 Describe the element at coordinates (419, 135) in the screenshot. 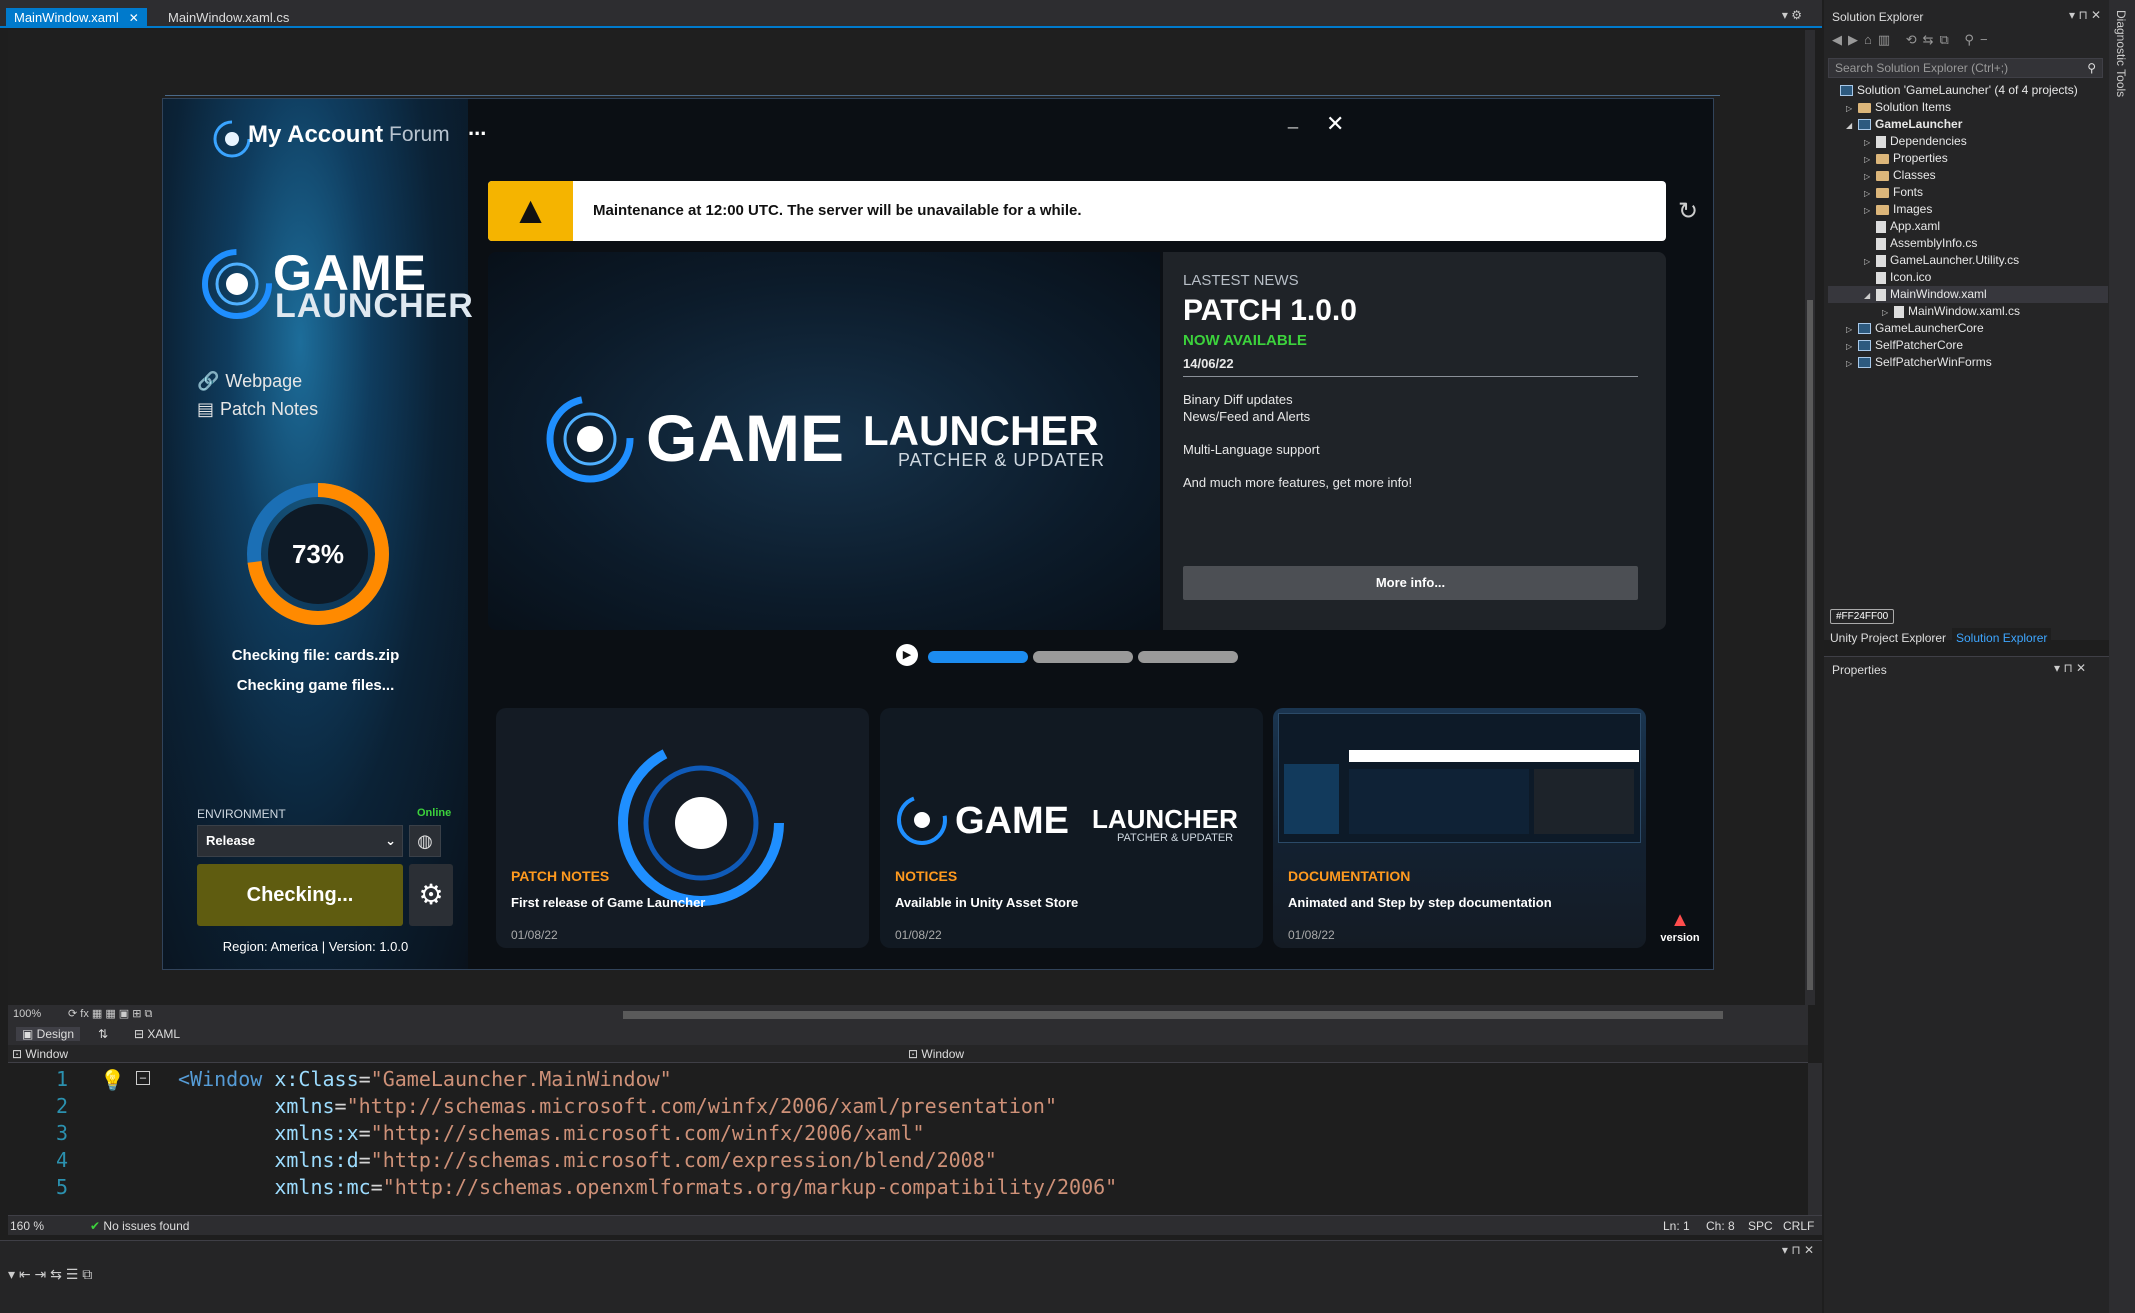

I see `nav-forum: Forum` at that location.